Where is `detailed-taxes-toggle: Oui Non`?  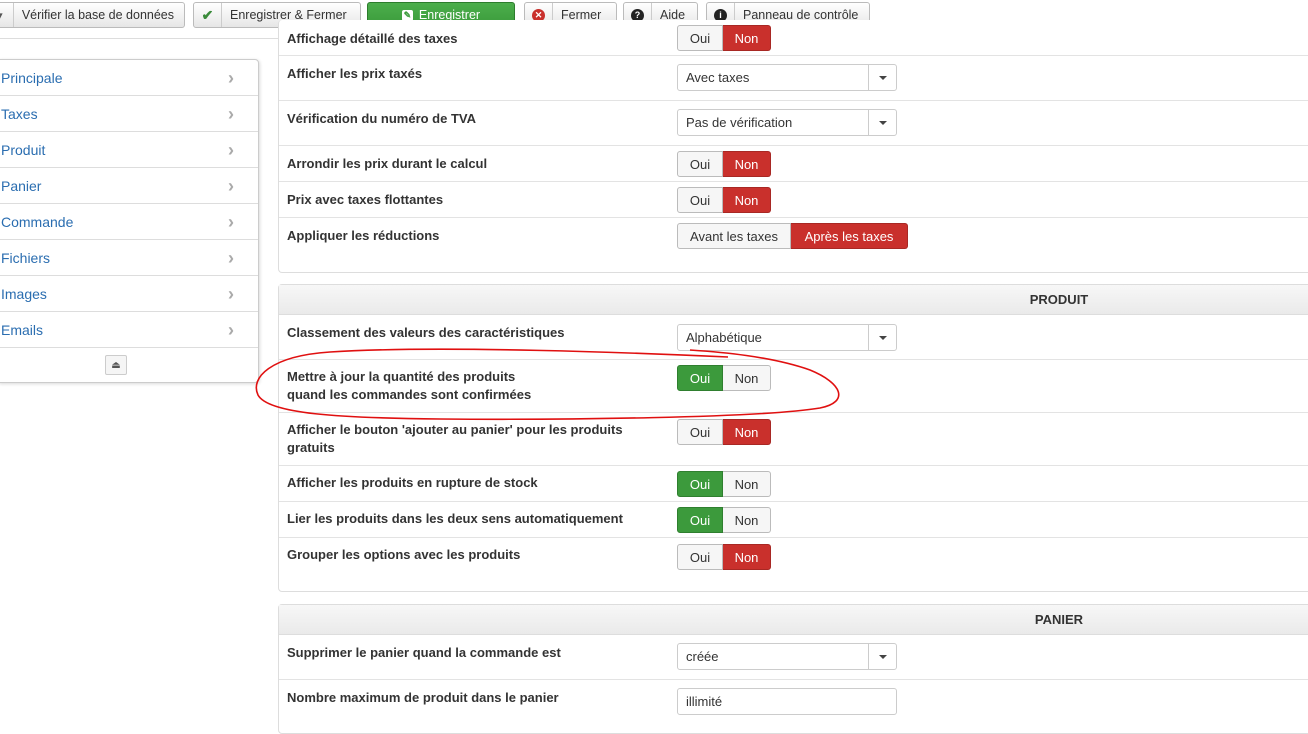
detailed-taxes-toggle: Oui Non is located at coordinates (724, 38).